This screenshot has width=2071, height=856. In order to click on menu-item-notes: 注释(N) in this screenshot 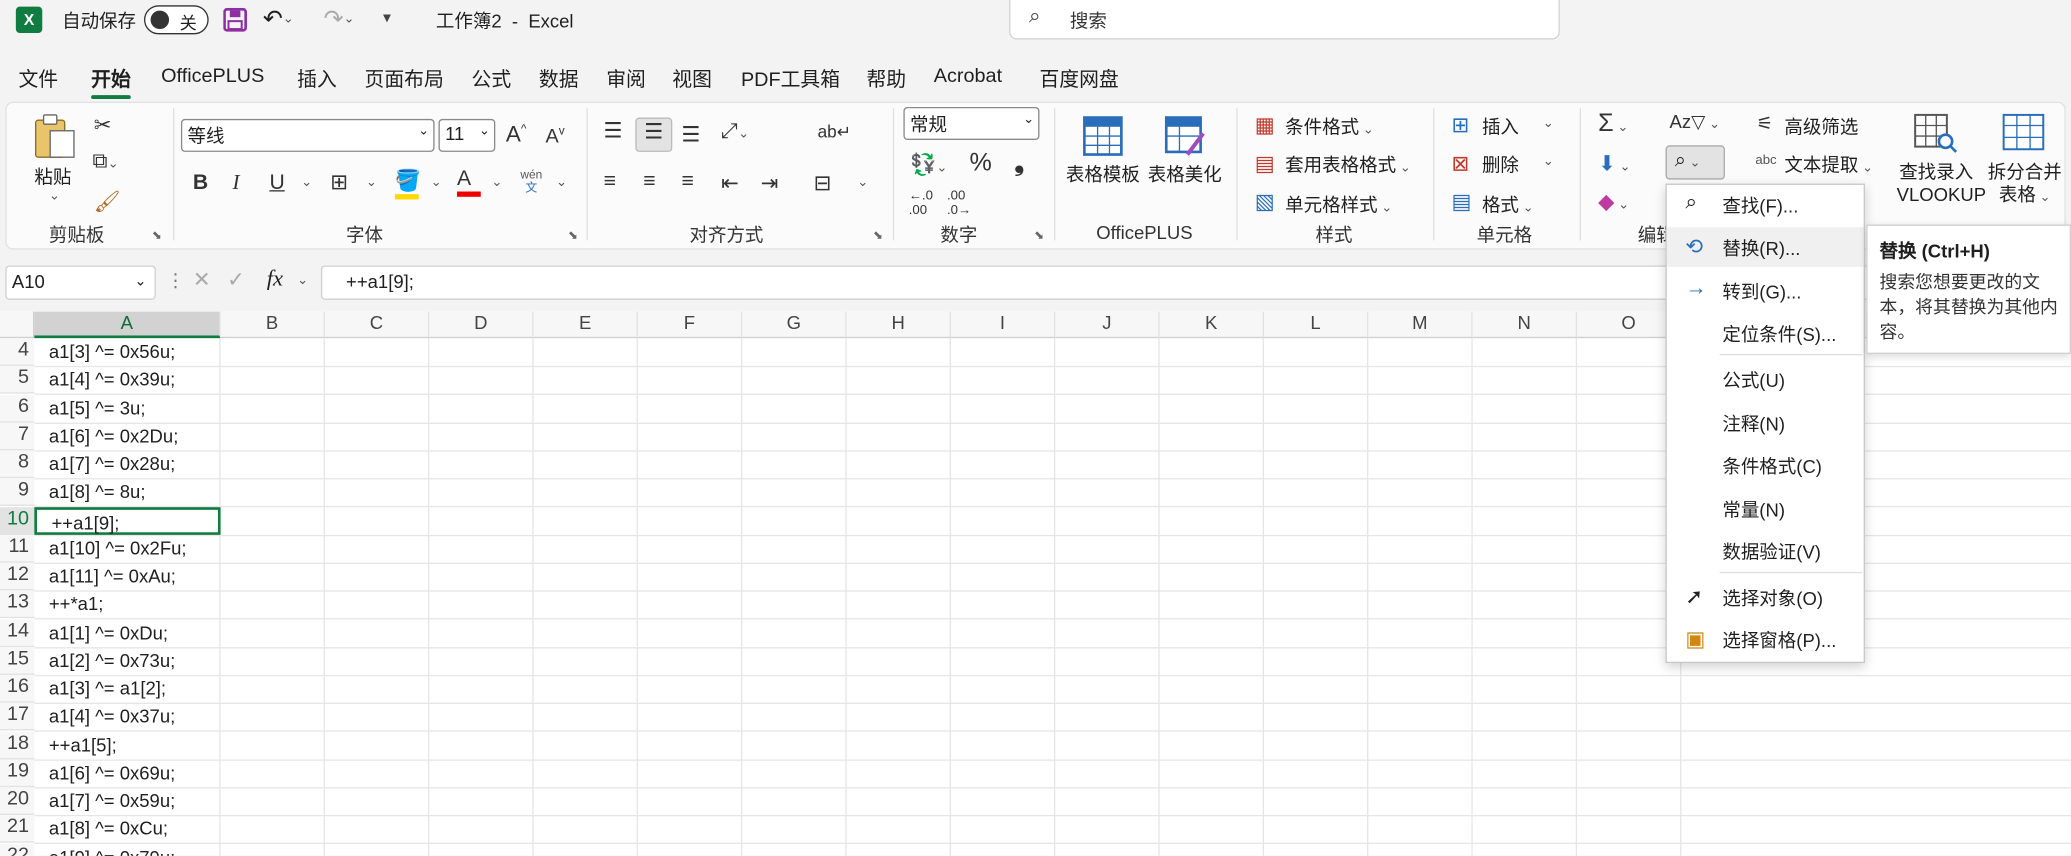, I will do `click(1765, 423)`.